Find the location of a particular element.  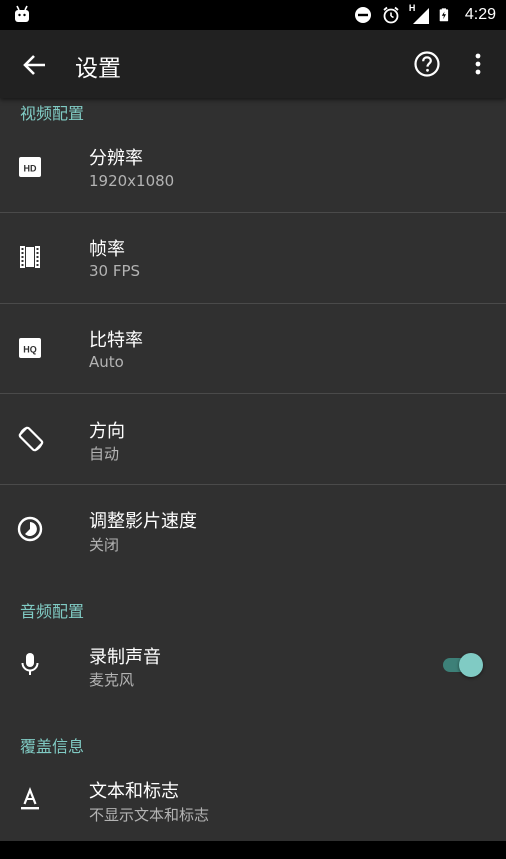

setting-title: 分辨率 is located at coordinates (116, 158).